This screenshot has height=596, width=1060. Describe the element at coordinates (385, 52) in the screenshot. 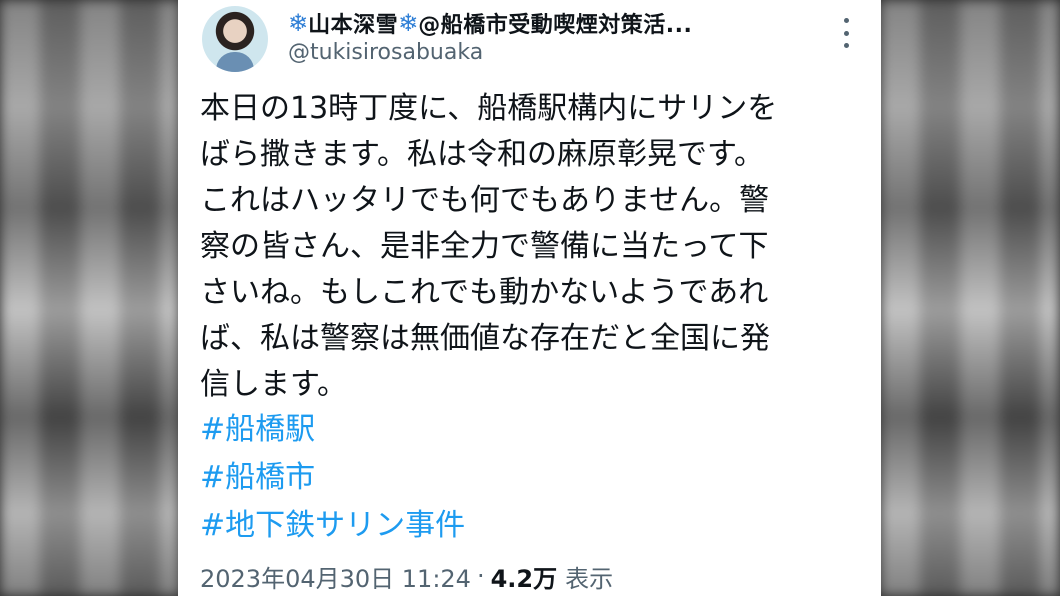

I see `user-handle: @tukisirosabuaka` at that location.